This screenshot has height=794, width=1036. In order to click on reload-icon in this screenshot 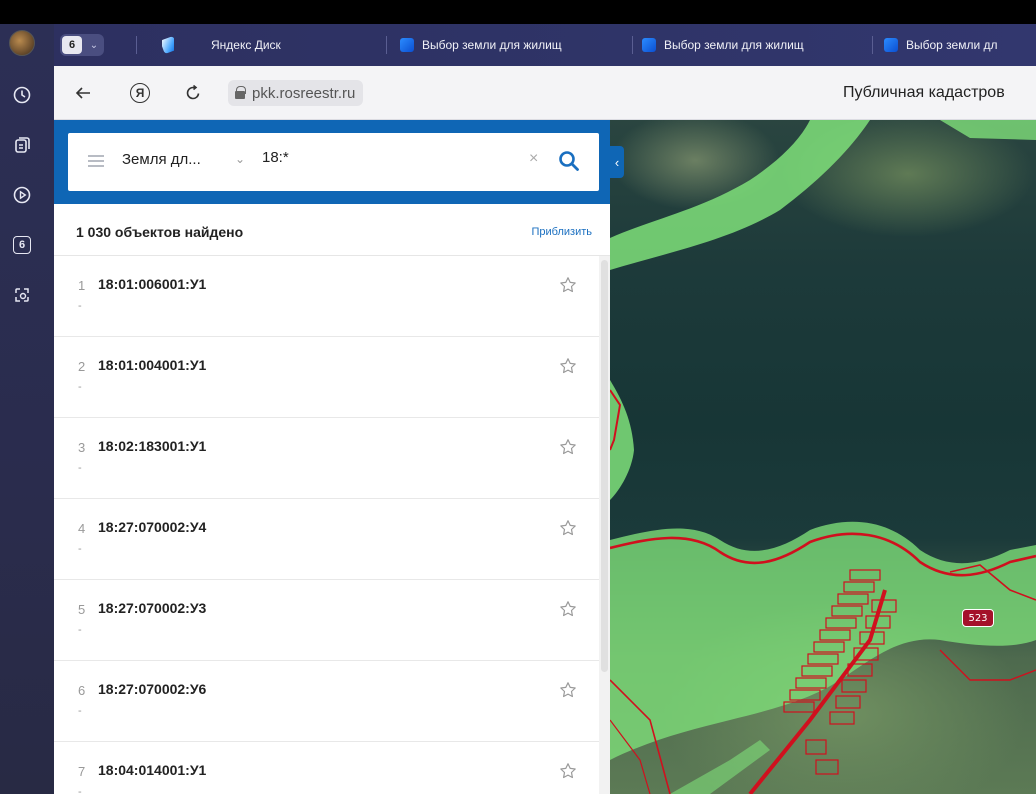, I will do `click(193, 92)`.